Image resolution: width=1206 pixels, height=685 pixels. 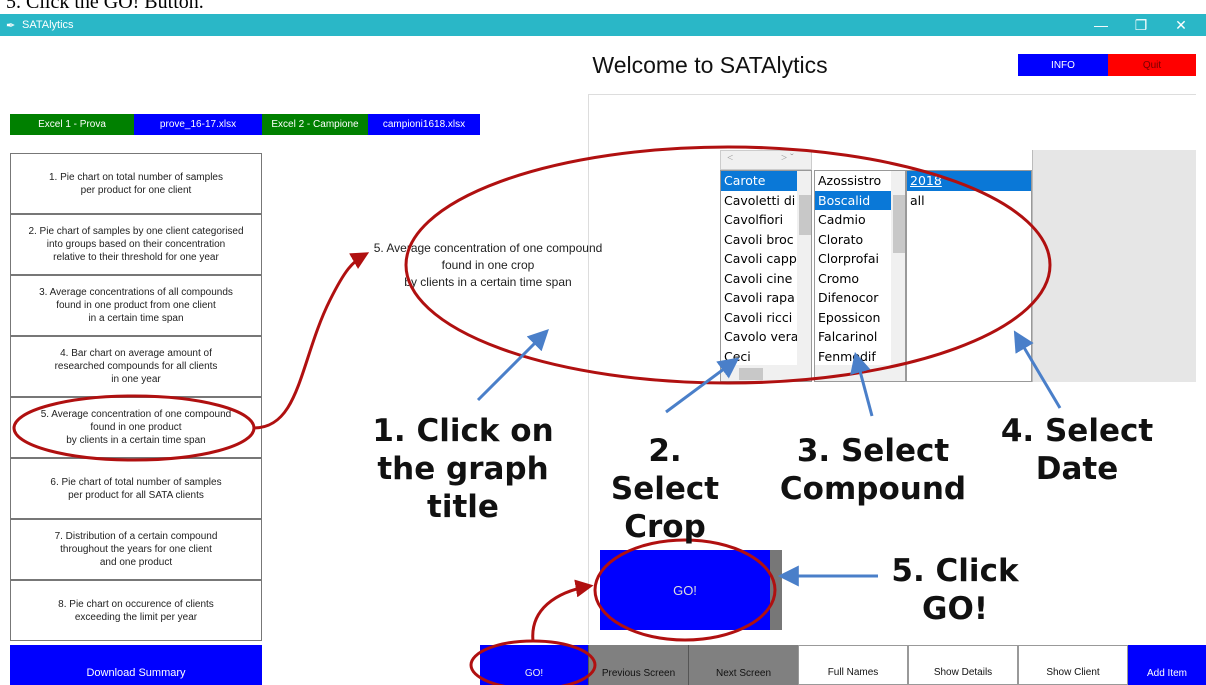 What do you see at coordinates (862, 384) in the screenshot?
I see `blue-arrow-step3` at bounding box center [862, 384].